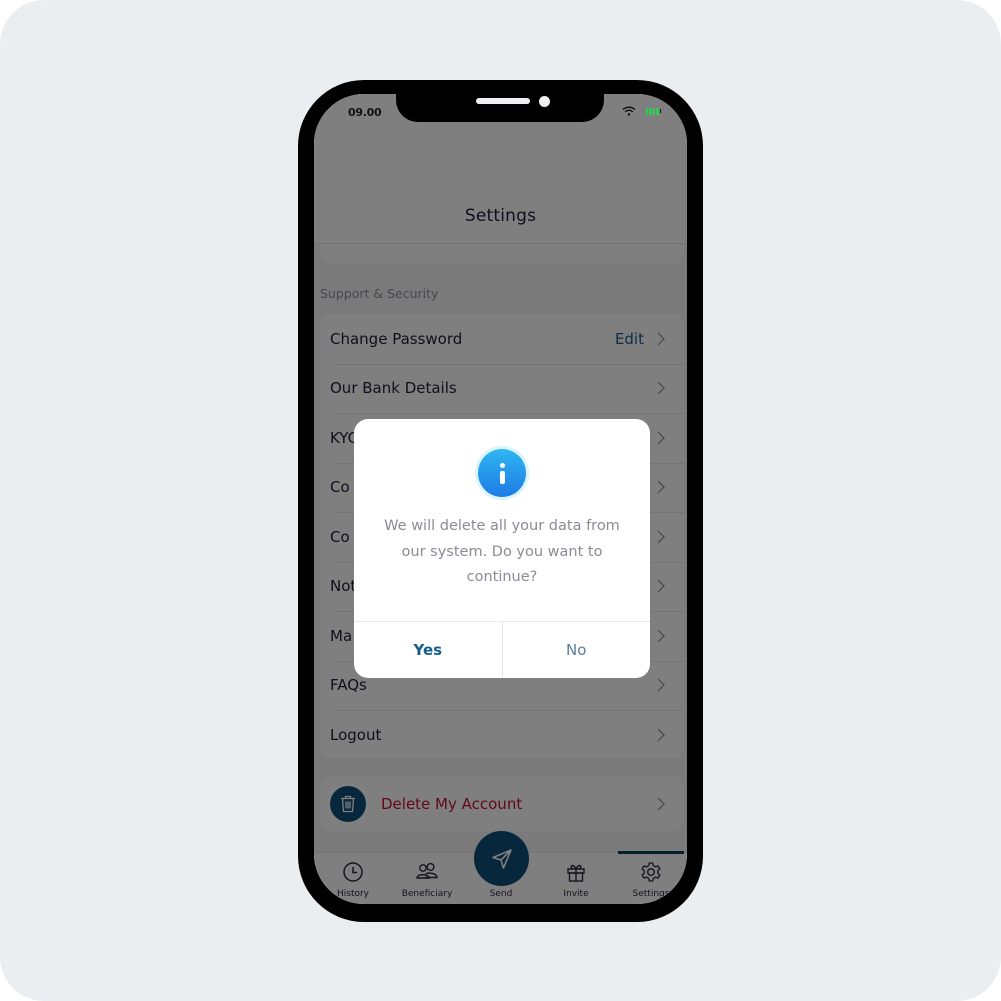 The image size is (1001, 1001). Describe the element at coordinates (500, 109) in the screenshot. I see `status-bar: 09.00` at that location.